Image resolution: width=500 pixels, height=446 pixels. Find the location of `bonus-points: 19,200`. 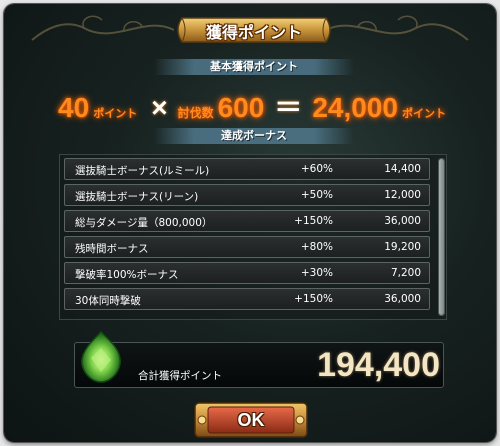

bonus-points: 19,200 is located at coordinates (402, 247).